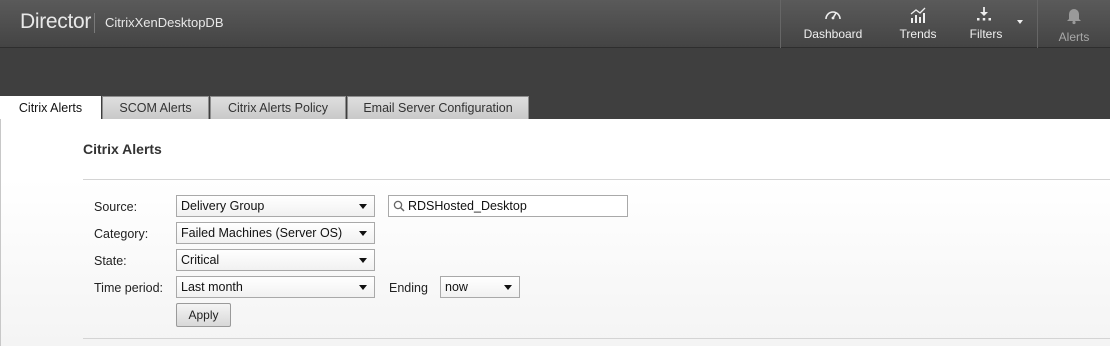 This screenshot has width=1110, height=346. I want to click on source-label: Source:, so click(116, 207).